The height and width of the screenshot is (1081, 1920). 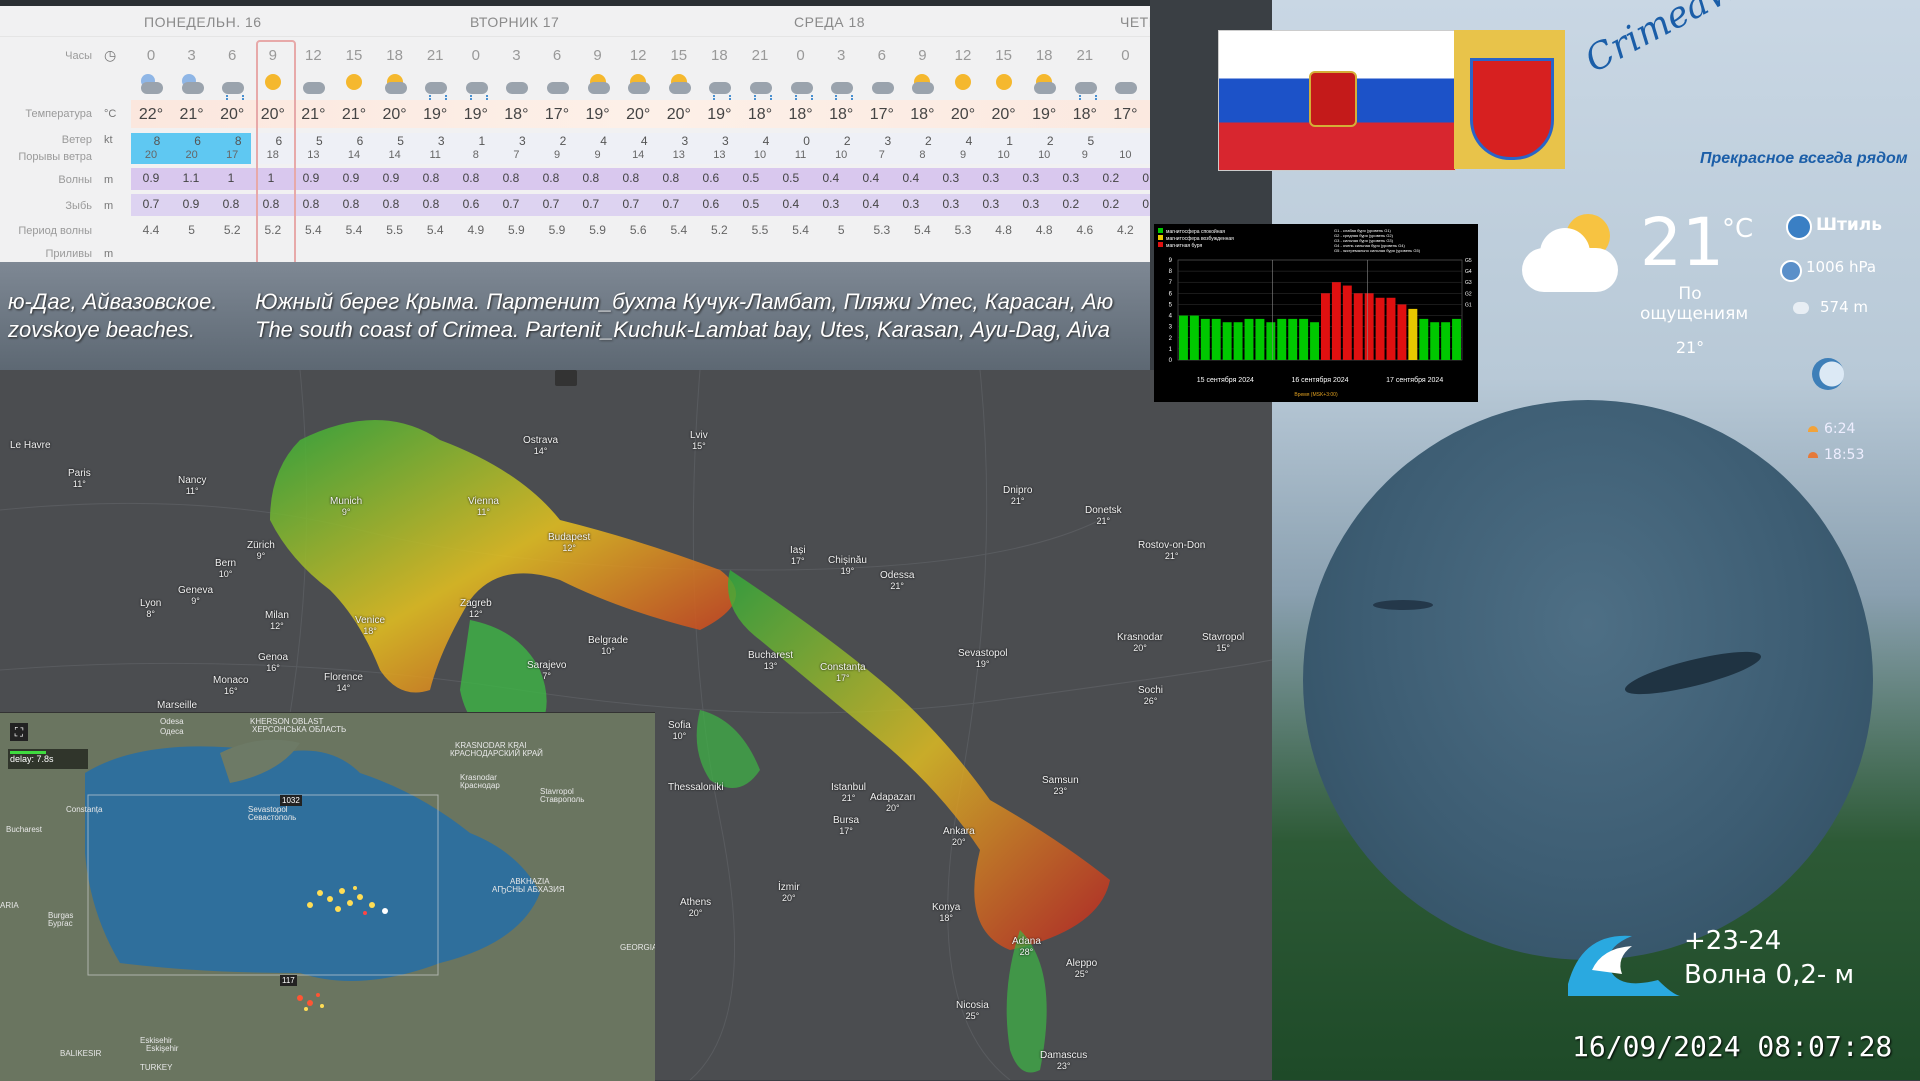 I want to click on map-label: Бургас, so click(x=60, y=923).